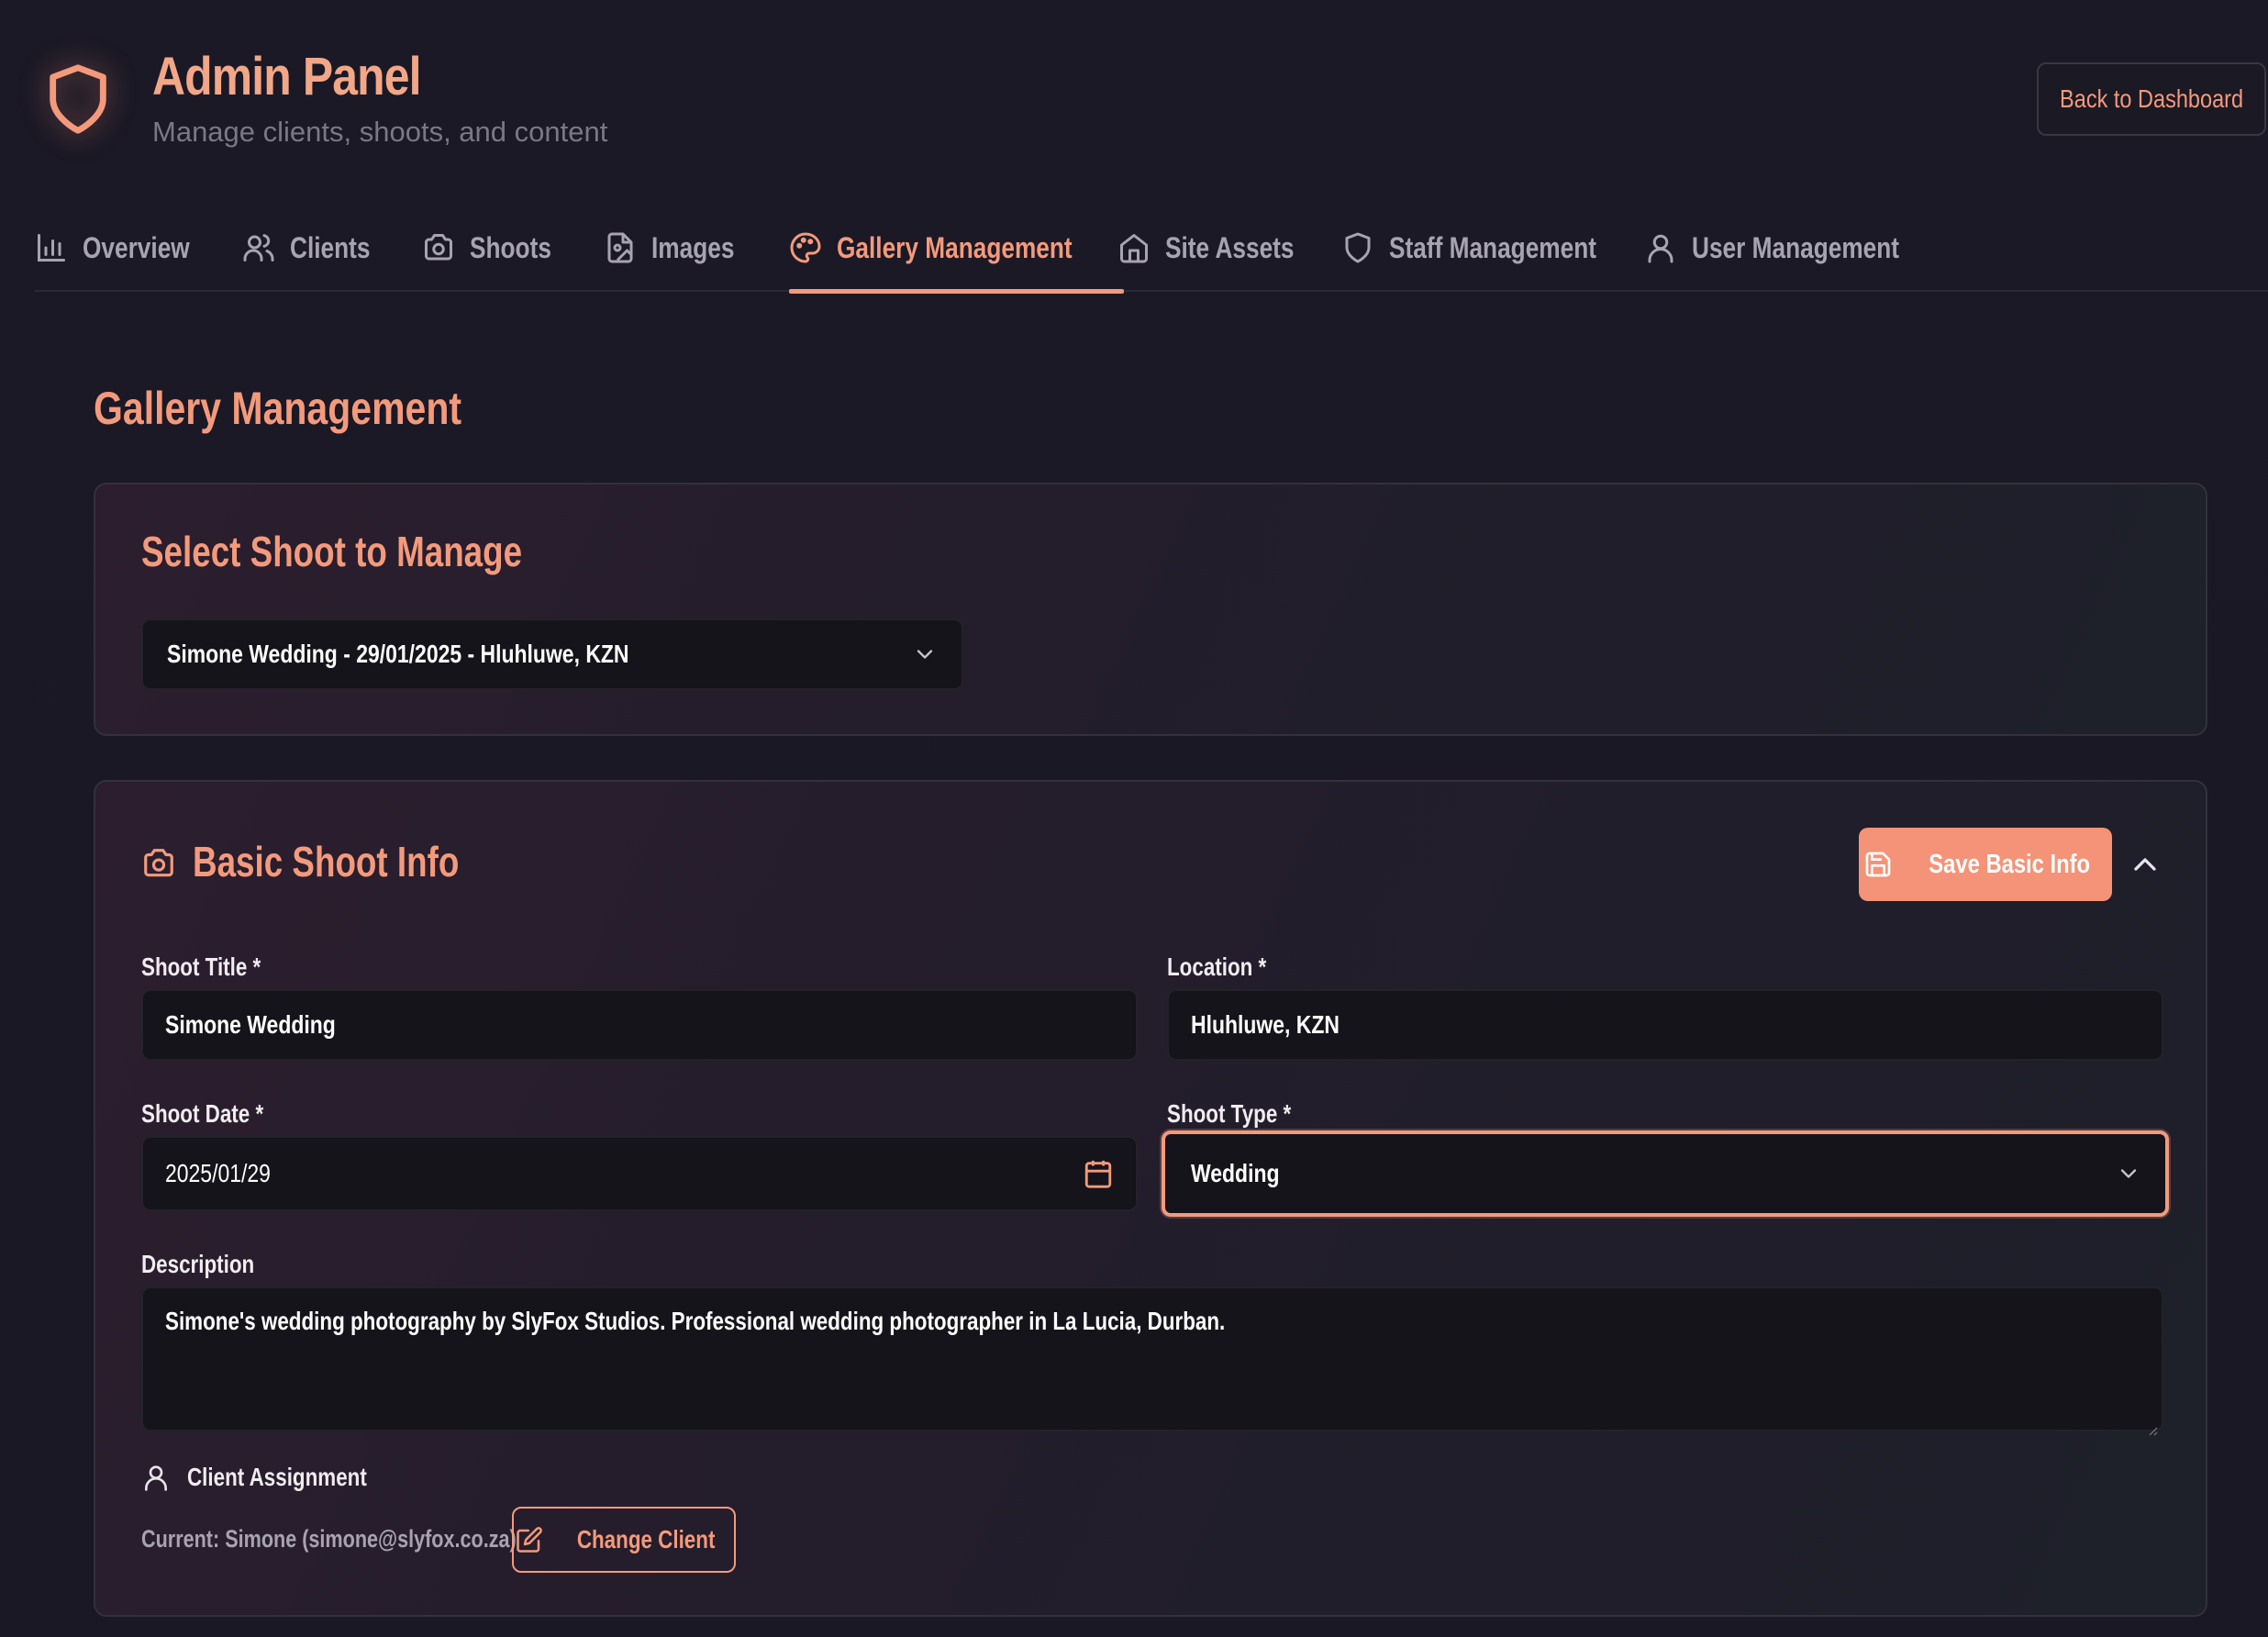 The width and height of the screenshot is (2268, 1637). What do you see at coordinates (529, 1540) in the screenshot?
I see `edit-icon` at bounding box center [529, 1540].